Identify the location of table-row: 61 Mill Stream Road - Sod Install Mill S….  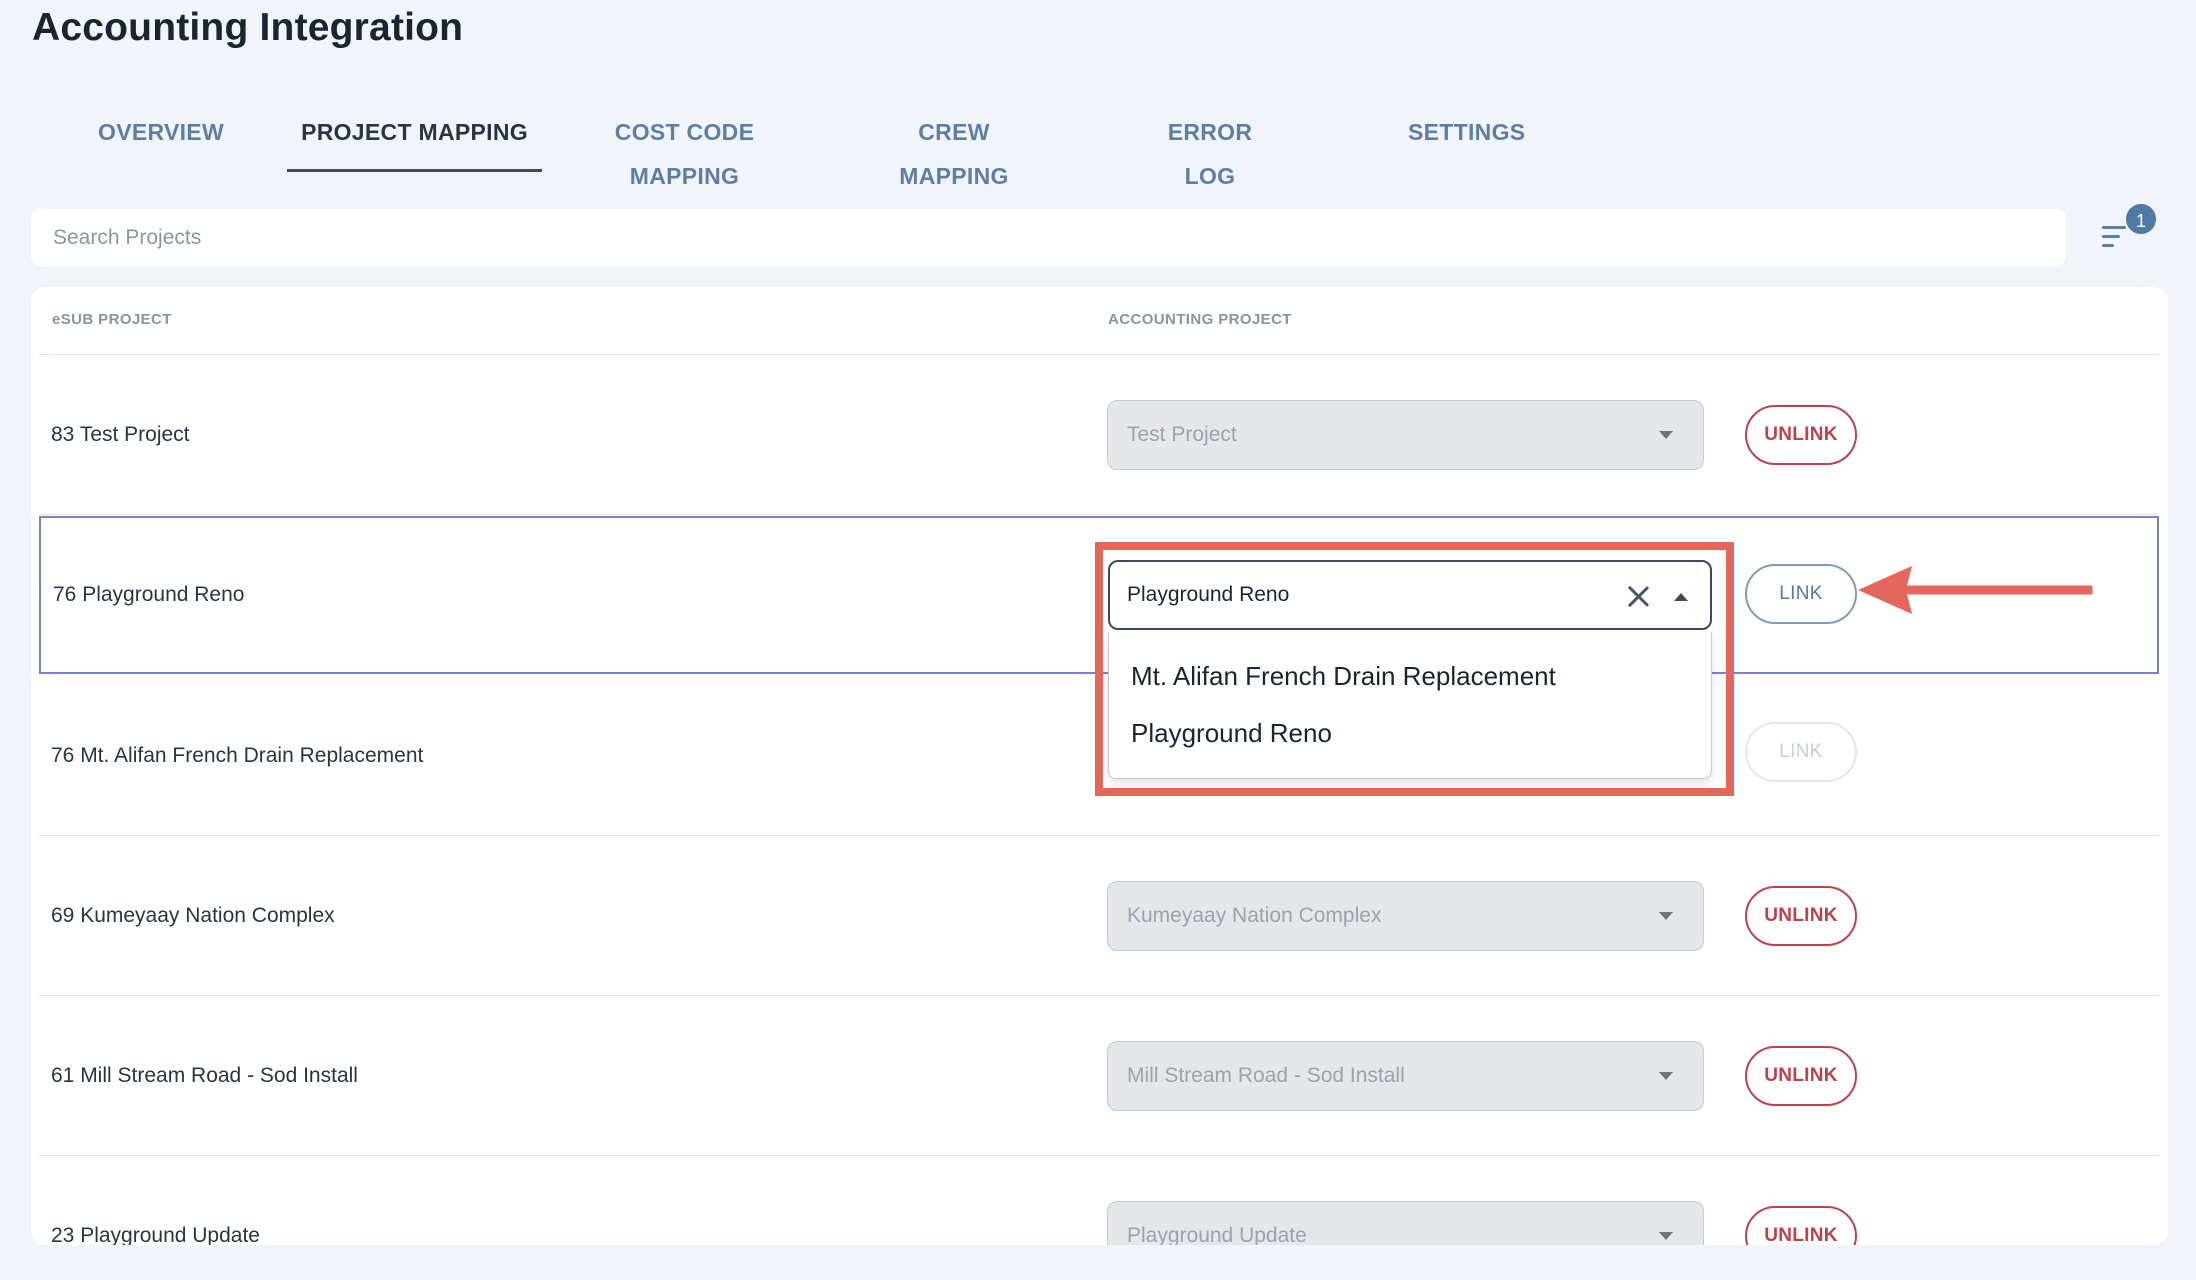
(1099, 1076).